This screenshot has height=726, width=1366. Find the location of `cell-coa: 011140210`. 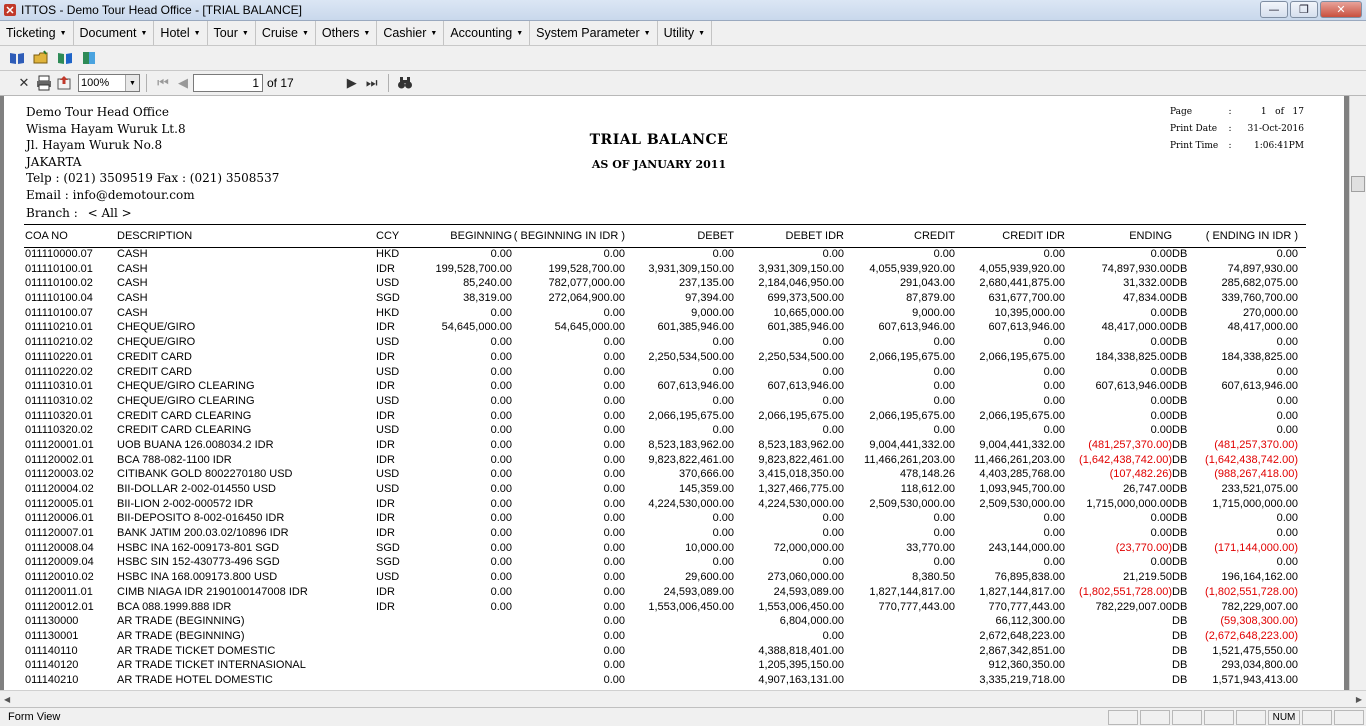

cell-coa: 011140210 is located at coordinates (52, 679).